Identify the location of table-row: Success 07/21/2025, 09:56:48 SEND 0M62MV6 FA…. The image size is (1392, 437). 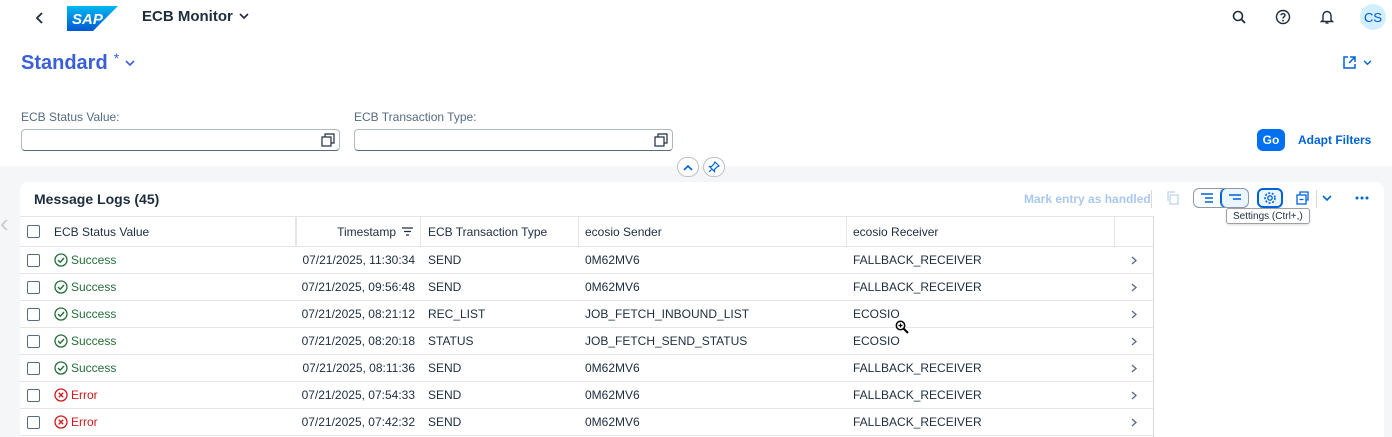
(586, 287).